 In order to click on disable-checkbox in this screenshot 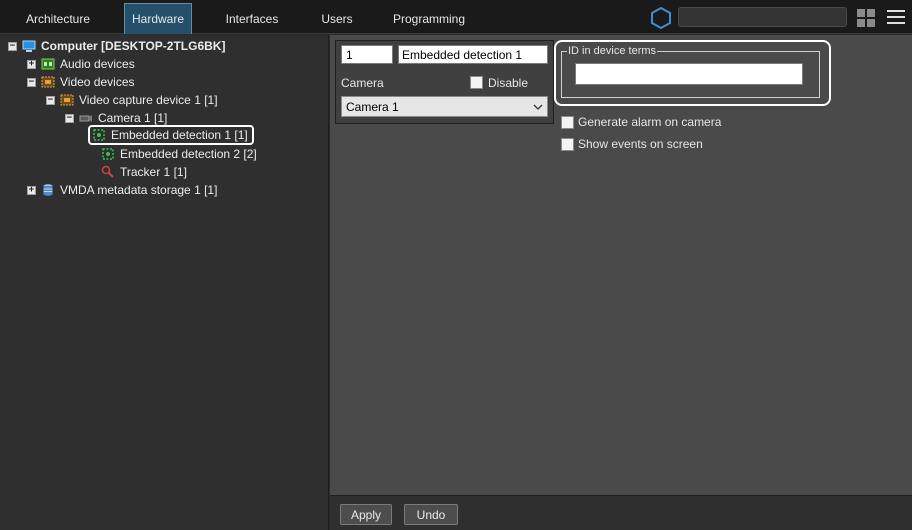, I will do `click(476, 82)`.